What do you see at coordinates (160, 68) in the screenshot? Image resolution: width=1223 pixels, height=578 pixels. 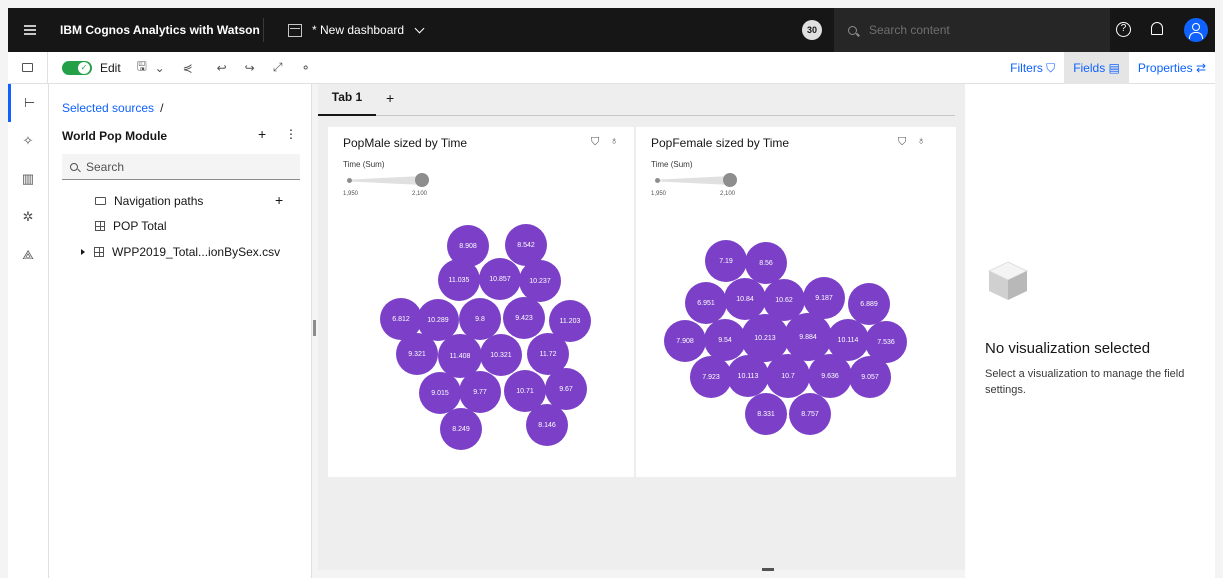 I see `save-dropdown-icon: ⌄` at bounding box center [160, 68].